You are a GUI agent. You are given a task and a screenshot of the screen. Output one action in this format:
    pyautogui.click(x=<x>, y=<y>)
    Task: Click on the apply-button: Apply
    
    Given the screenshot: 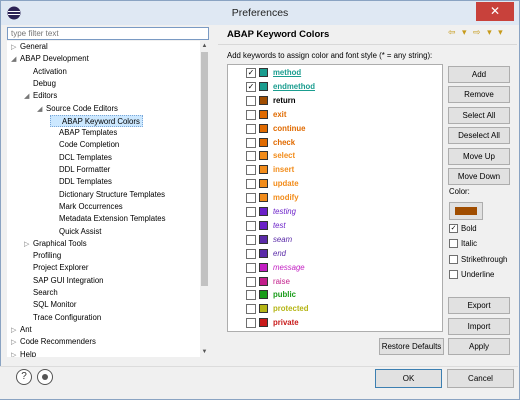 What is the action you would take?
    pyautogui.click(x=479, y=346)
    